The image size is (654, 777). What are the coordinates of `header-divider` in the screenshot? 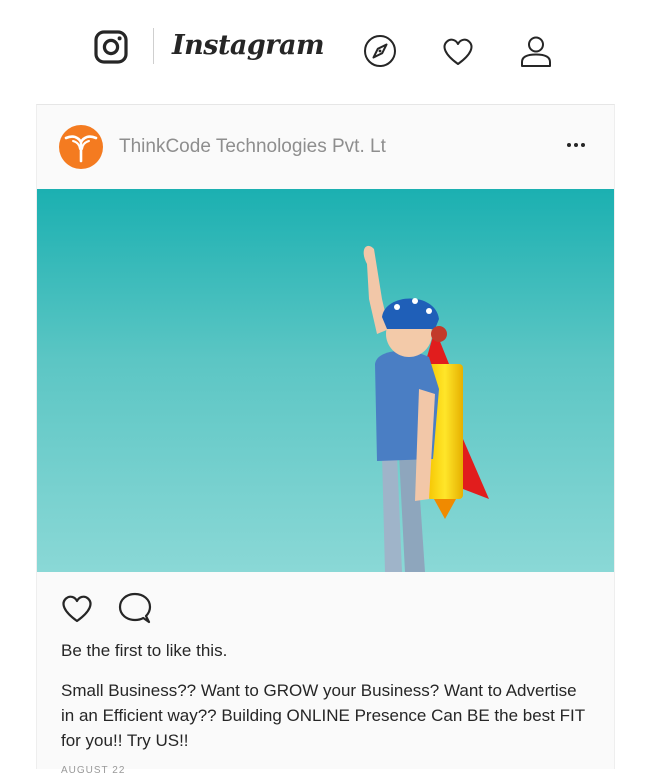 It's located at (153, 46).